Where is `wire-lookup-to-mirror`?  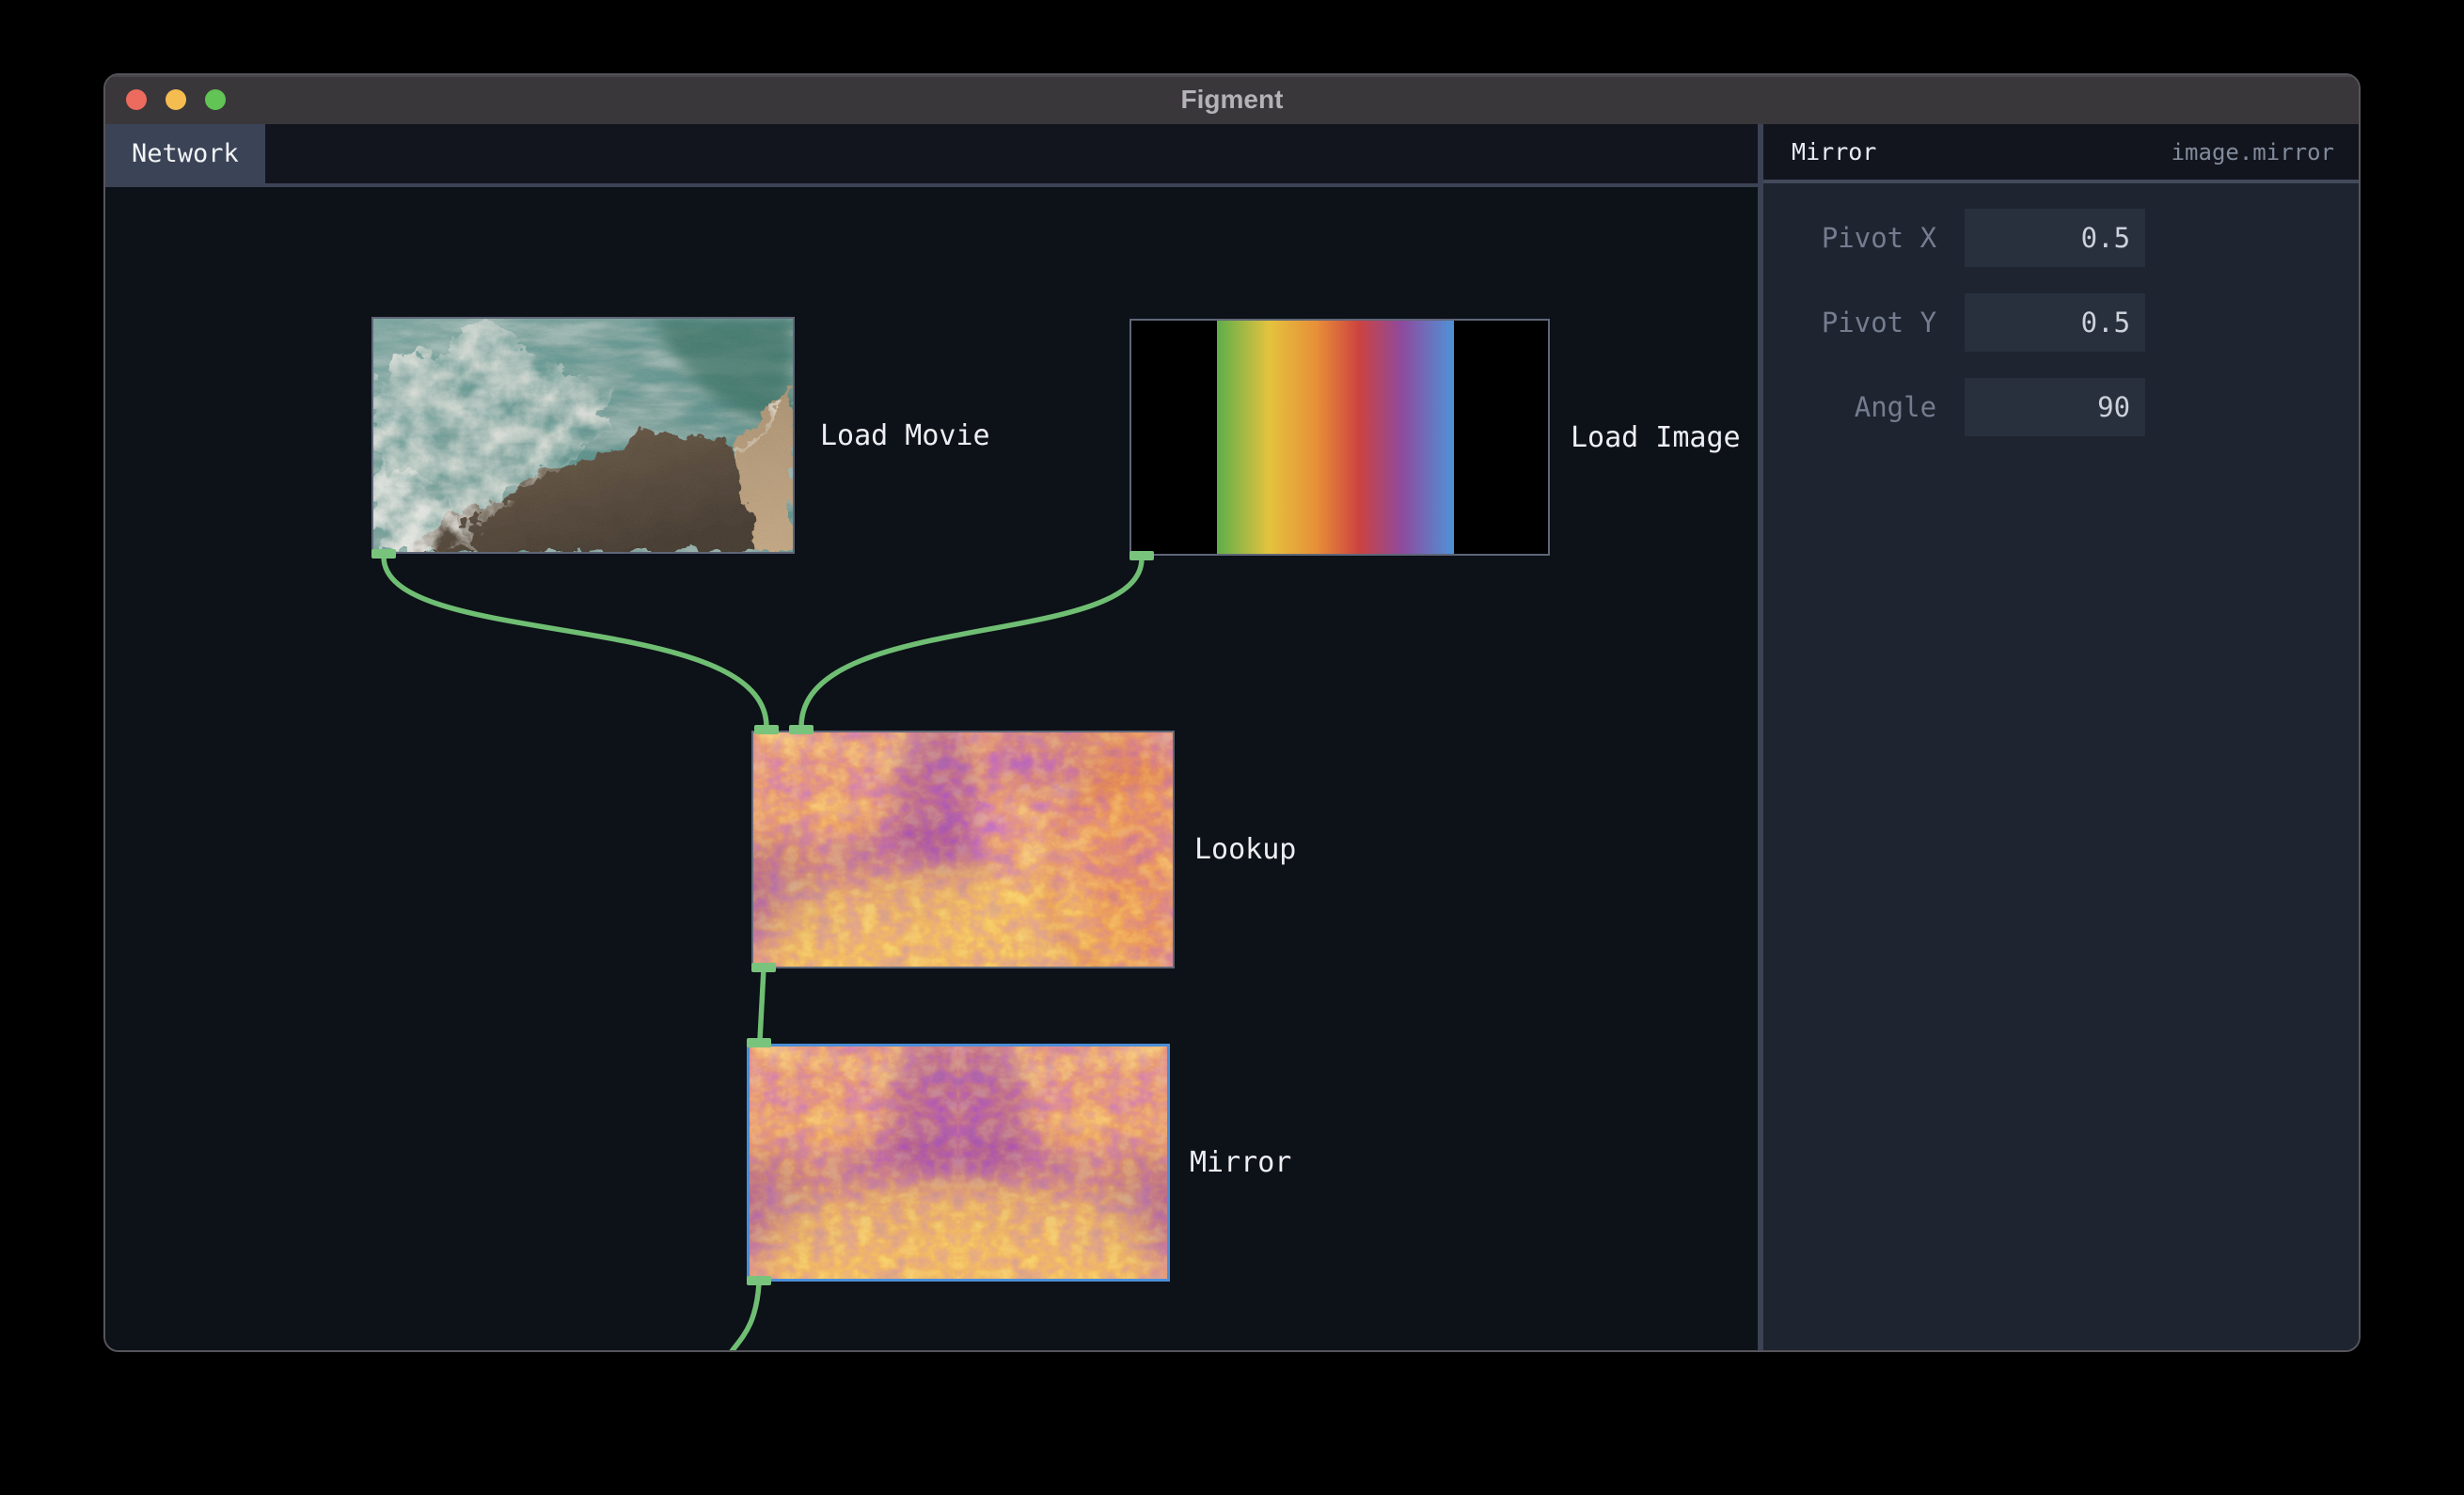
wire-lookup-to-mirror is located at coordinates (761, 1005).